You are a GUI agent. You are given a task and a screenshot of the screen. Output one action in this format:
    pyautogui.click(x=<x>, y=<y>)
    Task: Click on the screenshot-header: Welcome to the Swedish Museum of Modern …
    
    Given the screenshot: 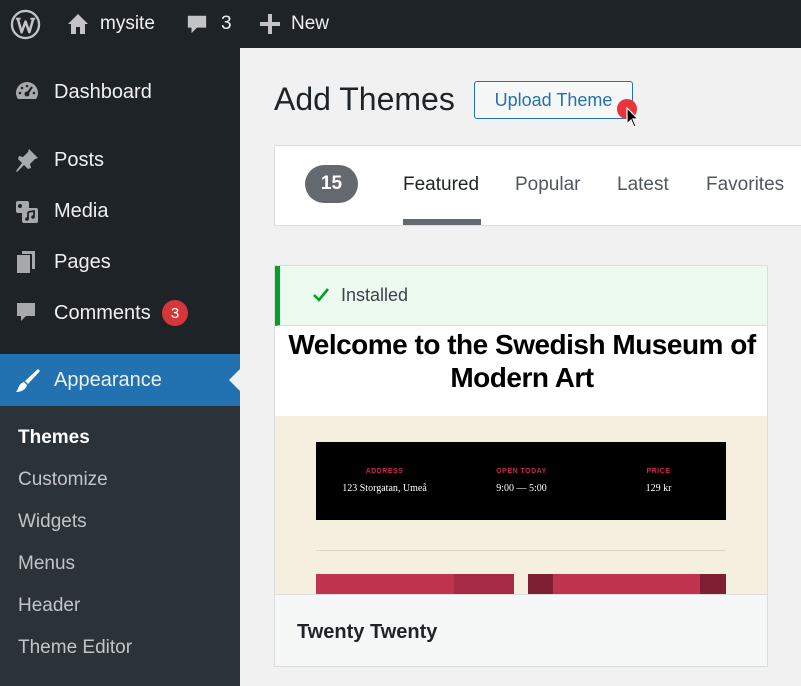 What is the action you would take?
    pyautogui.click(x=521, y=371)
    